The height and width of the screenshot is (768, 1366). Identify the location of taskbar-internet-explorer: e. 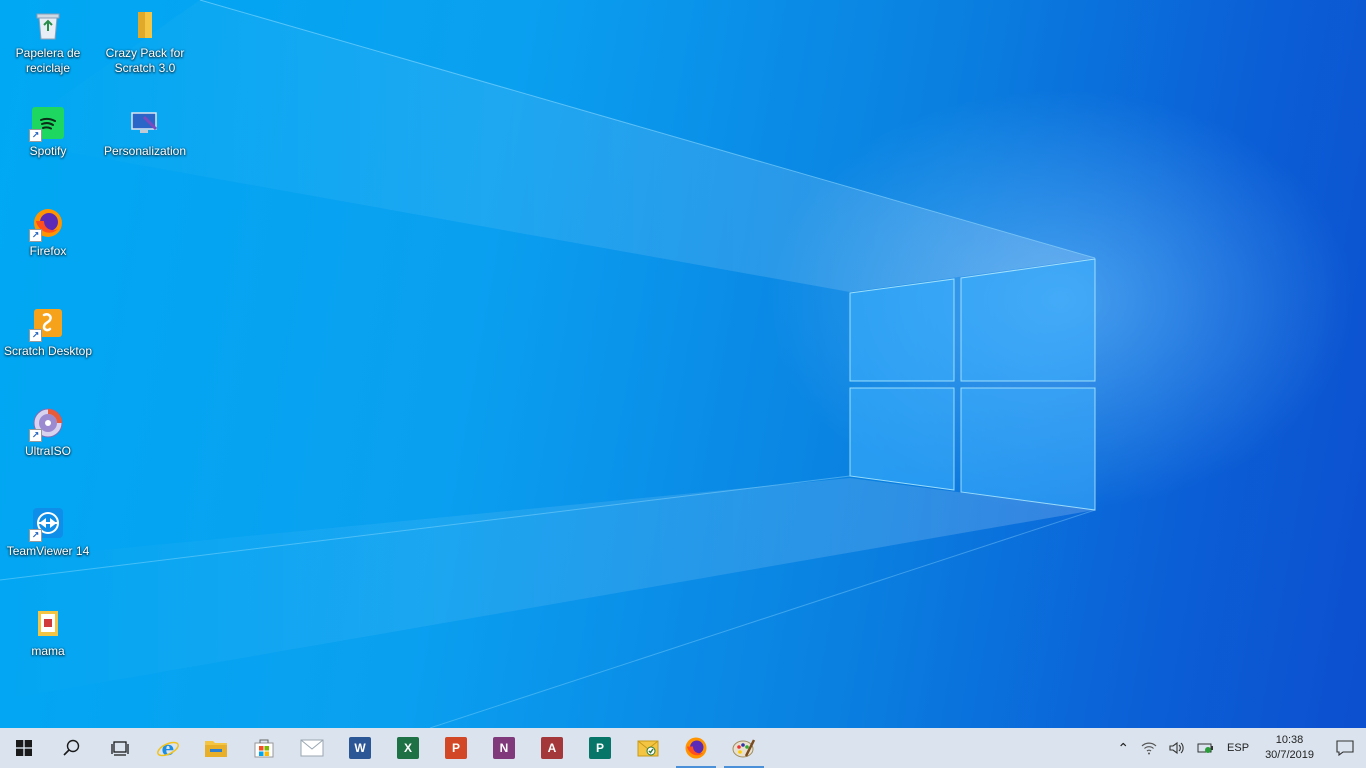
(168, 748).